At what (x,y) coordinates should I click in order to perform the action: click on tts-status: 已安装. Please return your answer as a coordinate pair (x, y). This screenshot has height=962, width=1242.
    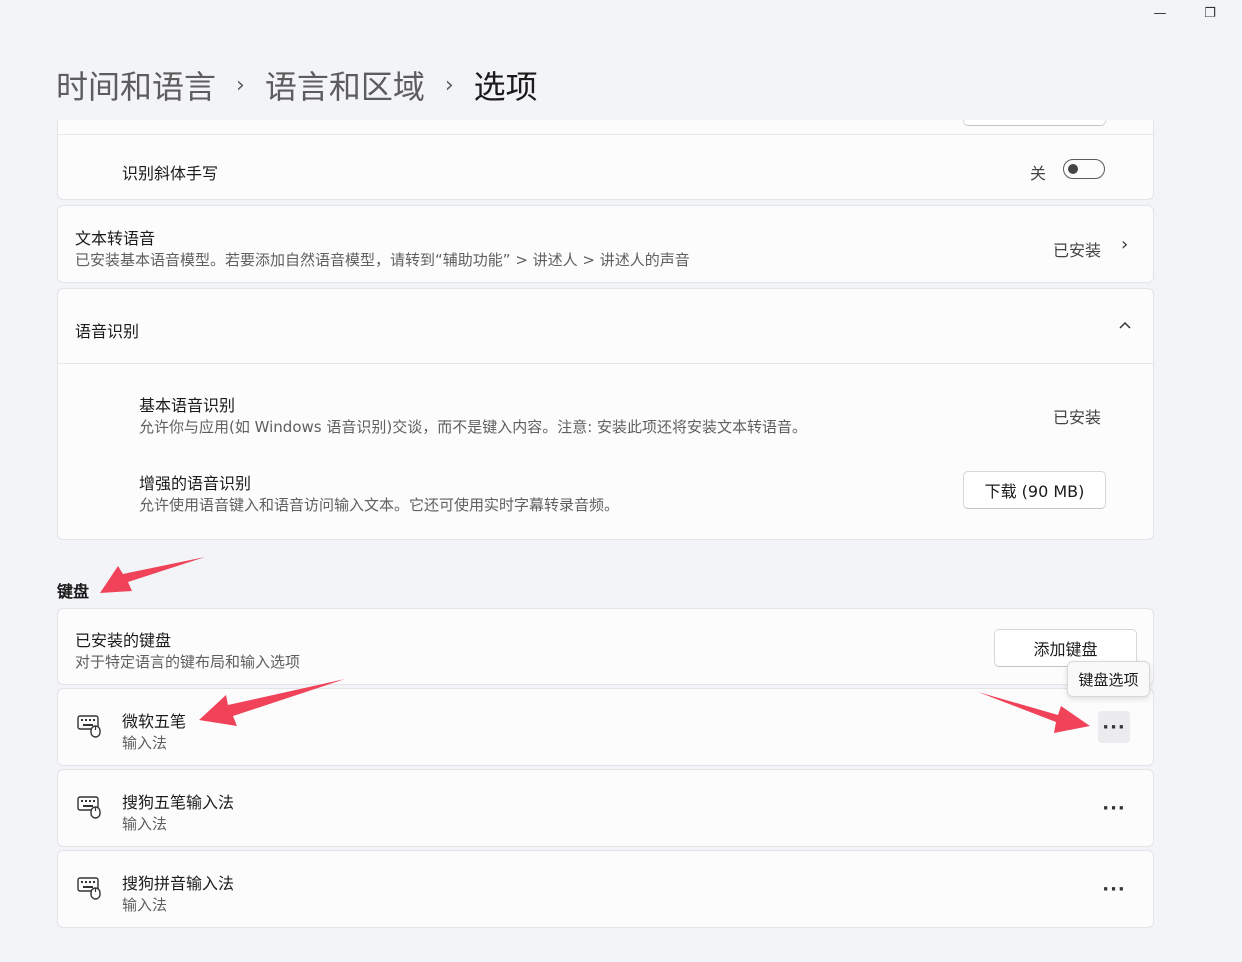
    Looking at the image, I should click on (1077, 250).